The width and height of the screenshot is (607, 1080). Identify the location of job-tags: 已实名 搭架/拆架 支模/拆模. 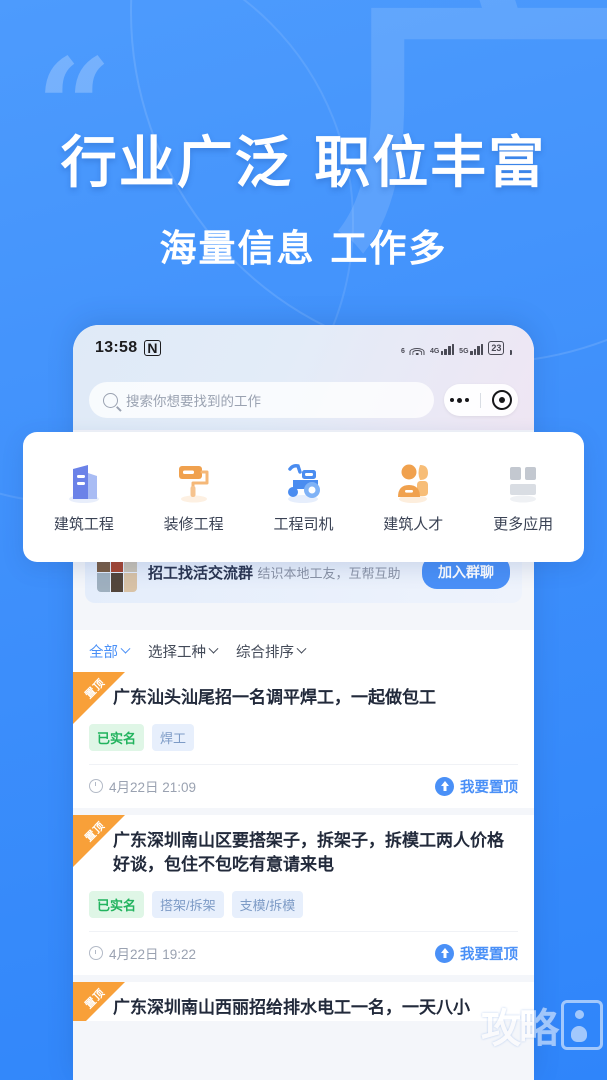
(303, 904).